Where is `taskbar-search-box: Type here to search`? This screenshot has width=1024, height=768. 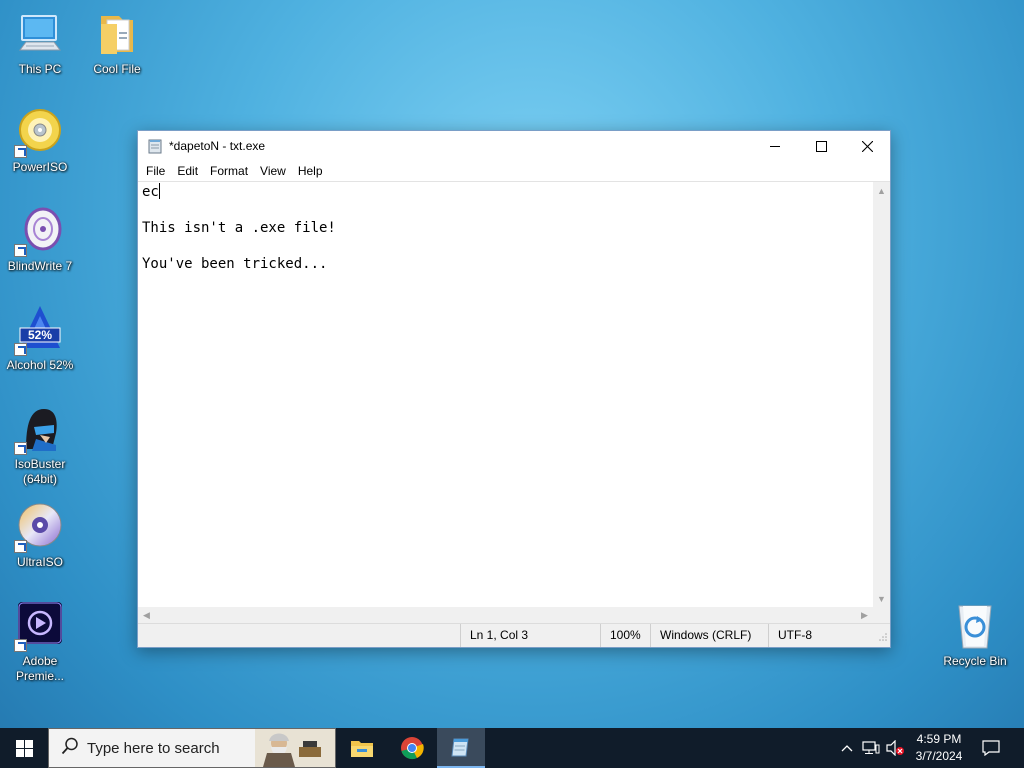
taskbar-search-box: Type here to search is located at coordinates (192, 748).